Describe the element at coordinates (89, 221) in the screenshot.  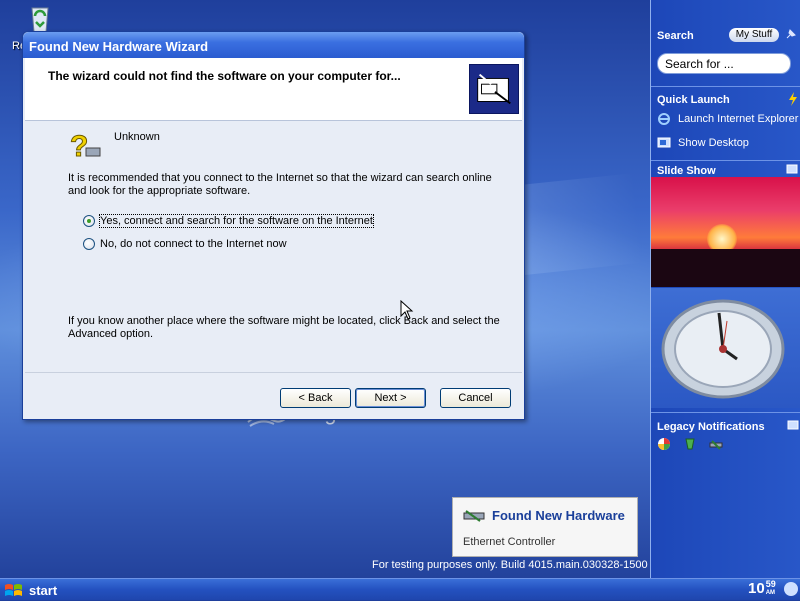
I see `radio-connect` at that location.